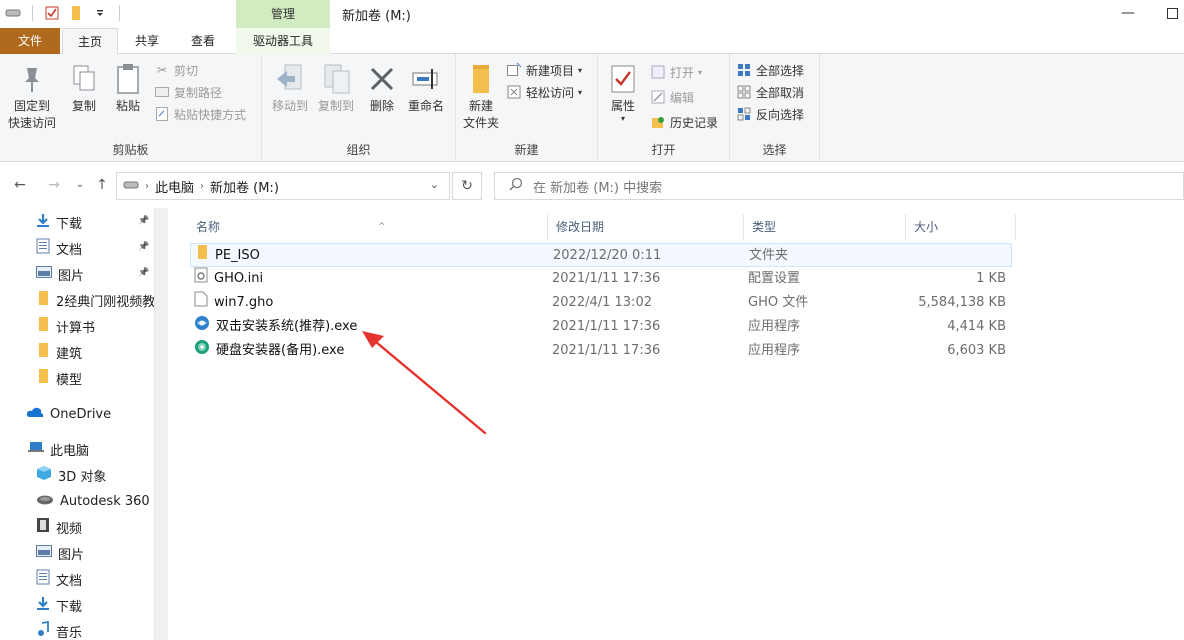  What do you see at coordinates (65, 326) in the screenshot?
I see `nav-item-quick: 计算书` at bounding box center [65, 326].